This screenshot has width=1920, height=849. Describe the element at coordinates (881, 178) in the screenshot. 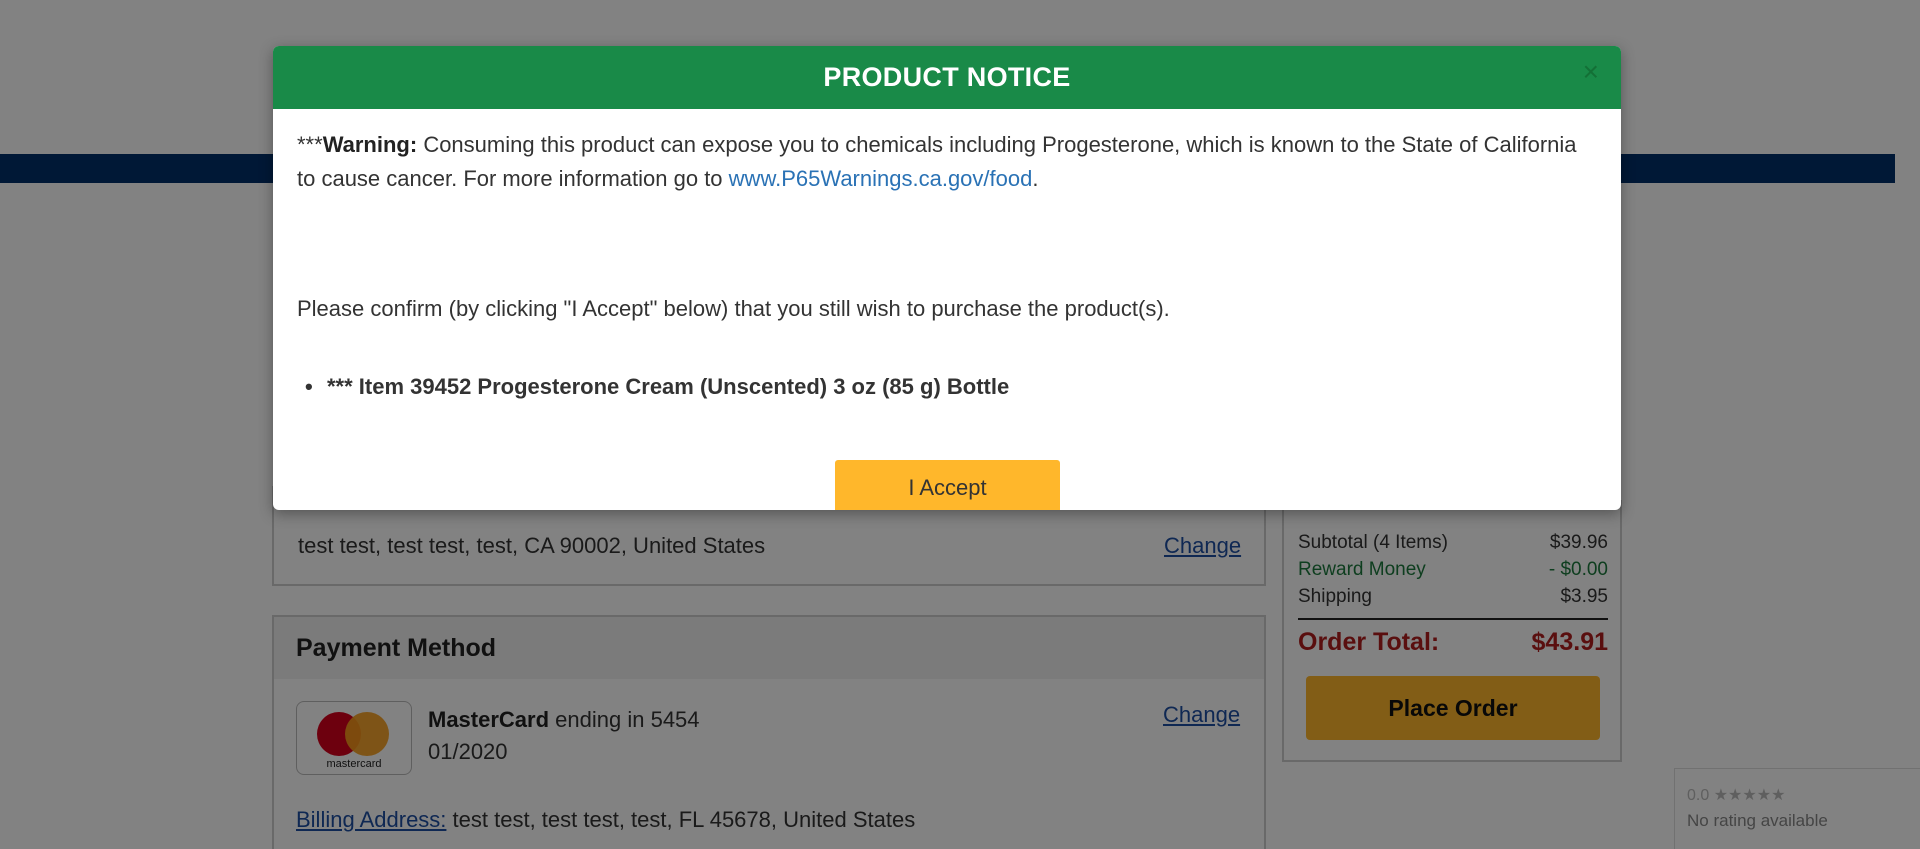

I see `p65-warnings-link: www.P65Warnings.ca.gov/food` at that location.